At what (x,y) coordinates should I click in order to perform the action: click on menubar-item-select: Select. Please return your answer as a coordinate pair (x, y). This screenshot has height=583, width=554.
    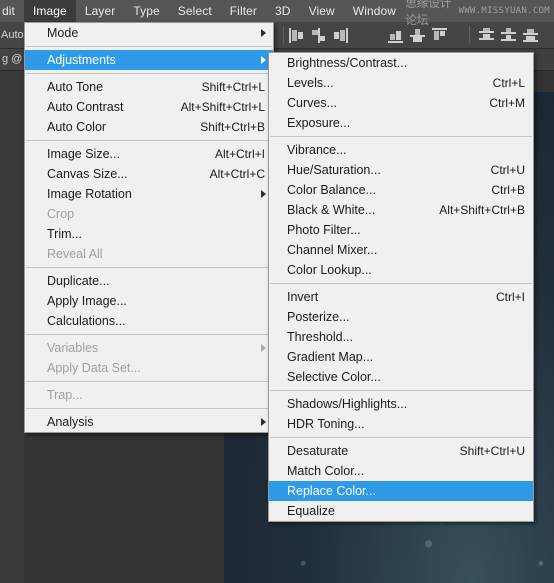
    Looking at the image, I should click on (195, 11).